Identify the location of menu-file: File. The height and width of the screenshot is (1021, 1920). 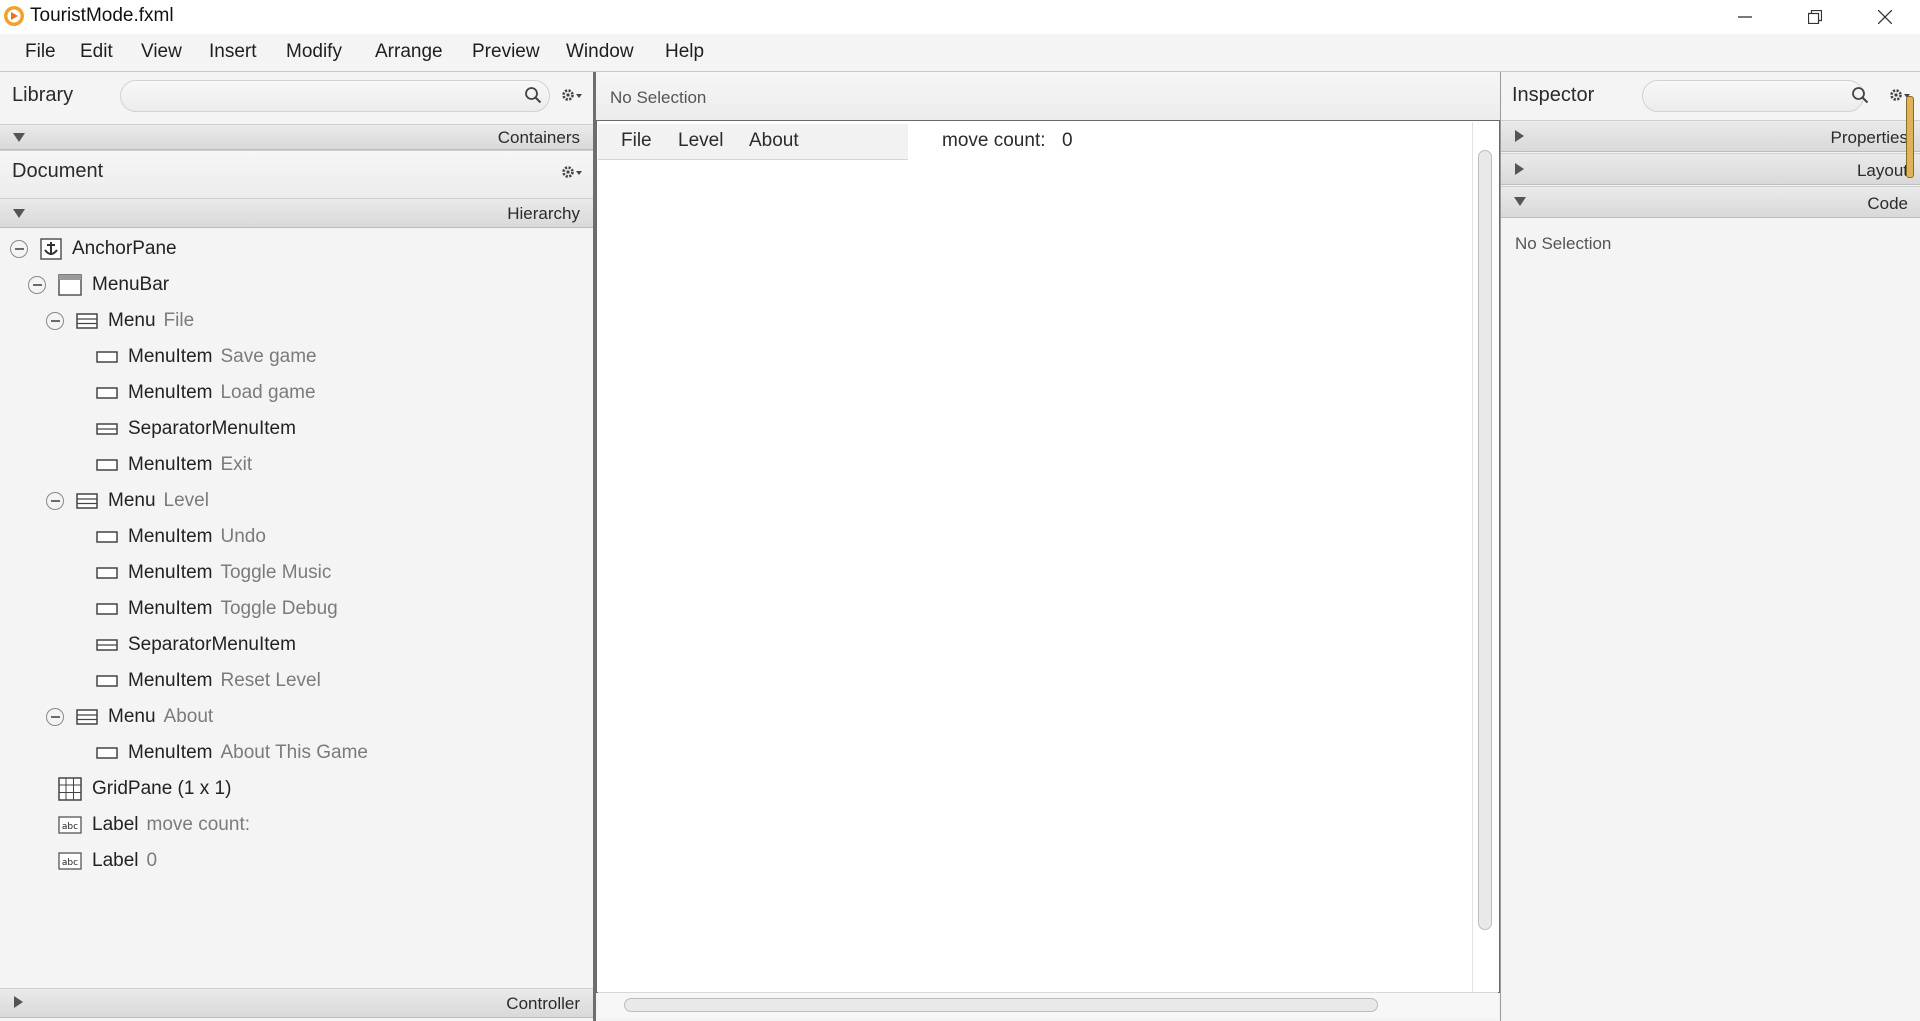
(40, 52).